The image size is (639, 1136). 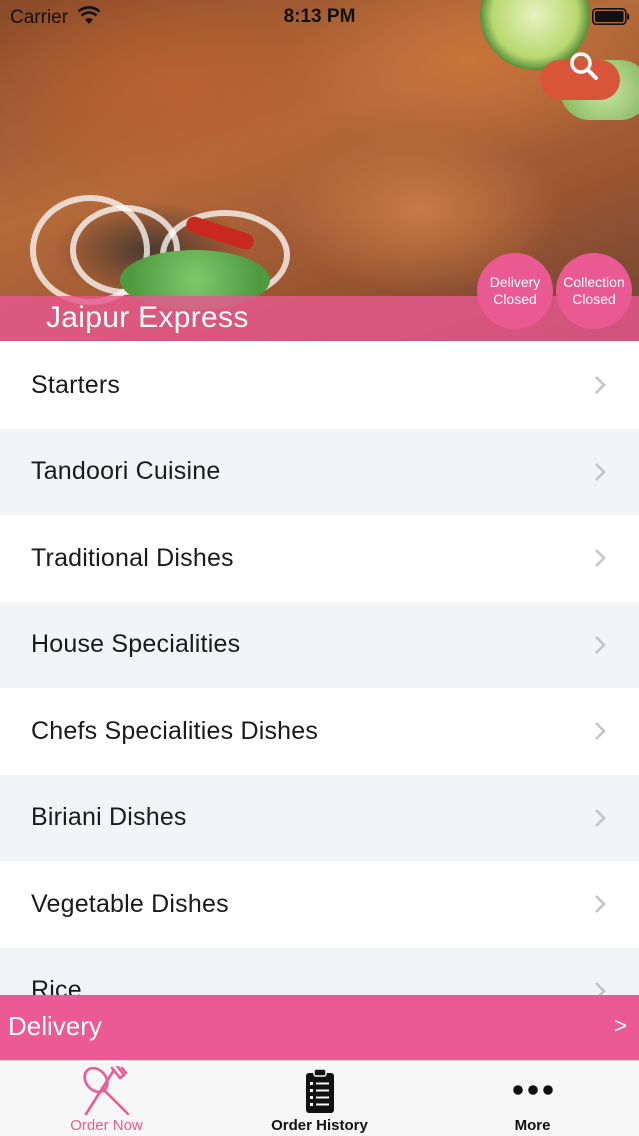 What do you see at coordinates (532, 1098) in the screenshot?
I see `tab-more: More` at bounding box center [532, 1098].